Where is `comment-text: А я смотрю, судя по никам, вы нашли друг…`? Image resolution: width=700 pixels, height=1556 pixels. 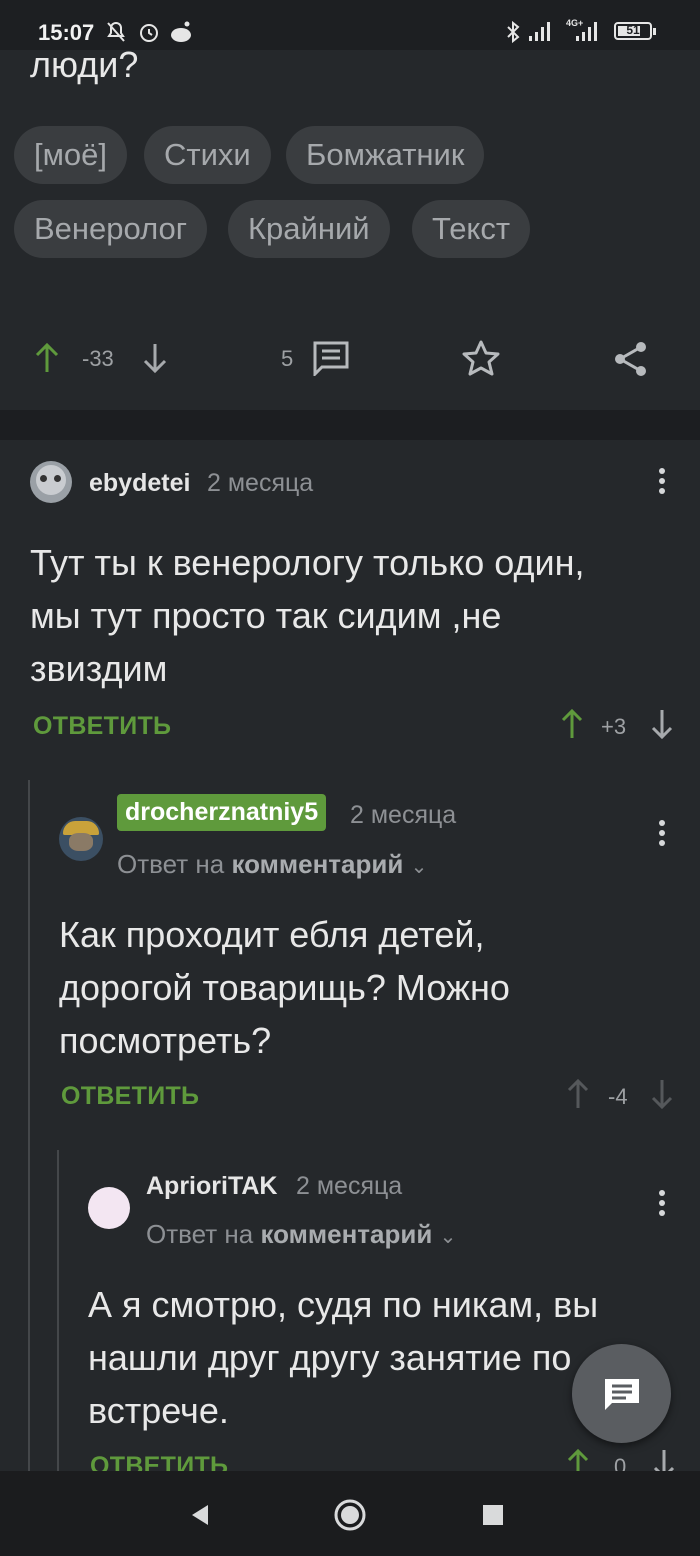 comment-text: А я смотрю, судя по никам, вы нашли друг… is located at coordinates (343, 1357).